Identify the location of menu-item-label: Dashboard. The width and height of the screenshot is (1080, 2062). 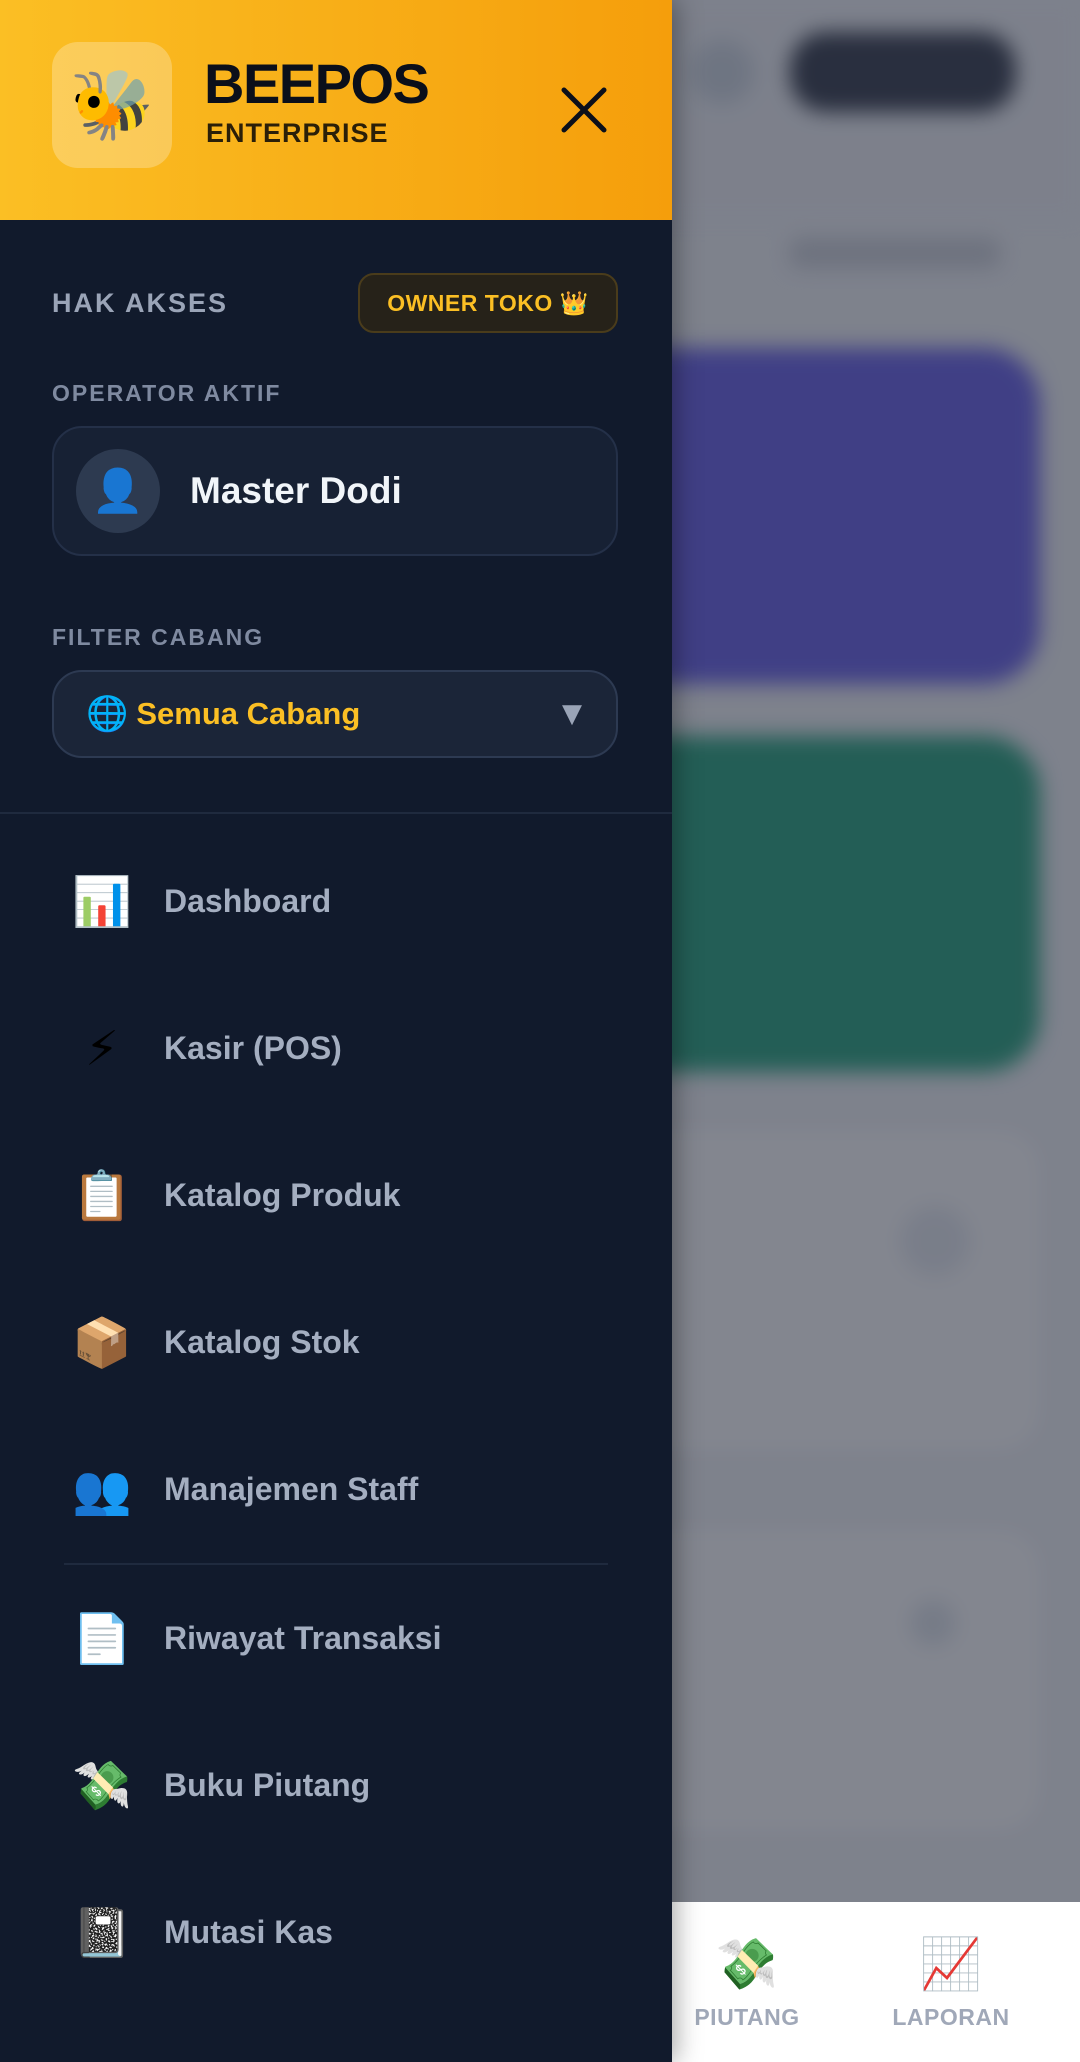
(248, 901).